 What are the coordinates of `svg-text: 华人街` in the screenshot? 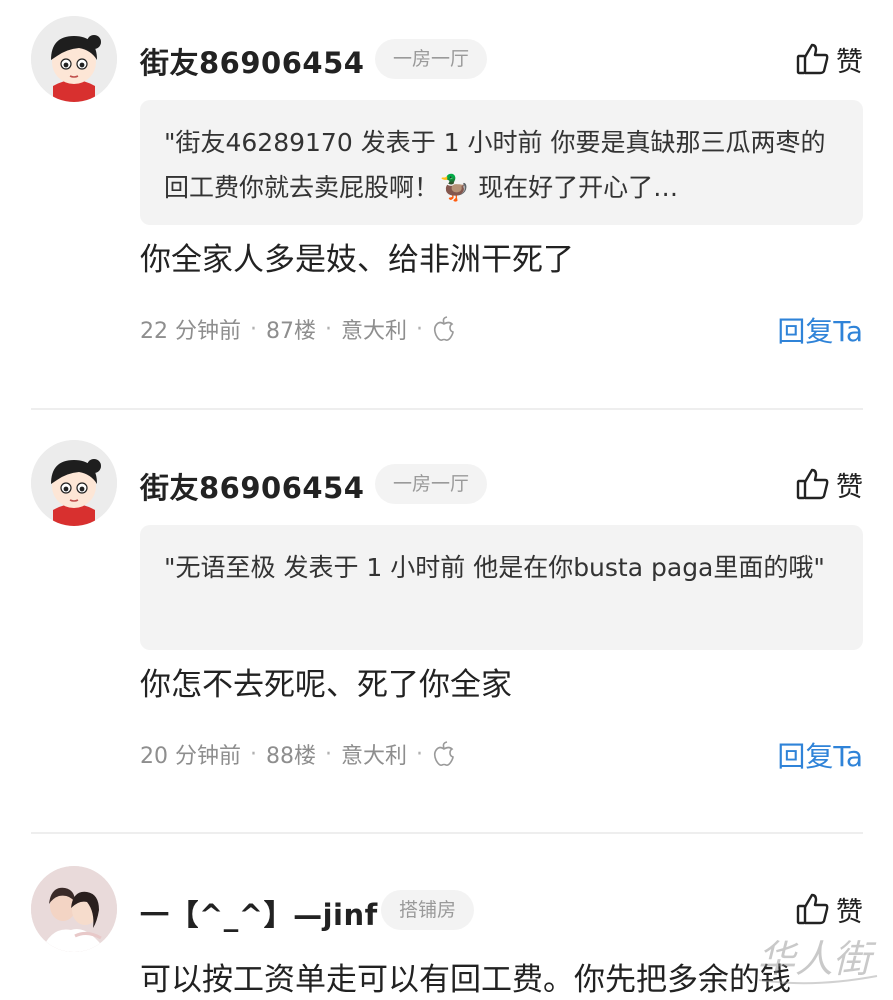 It's located at (817, 959).